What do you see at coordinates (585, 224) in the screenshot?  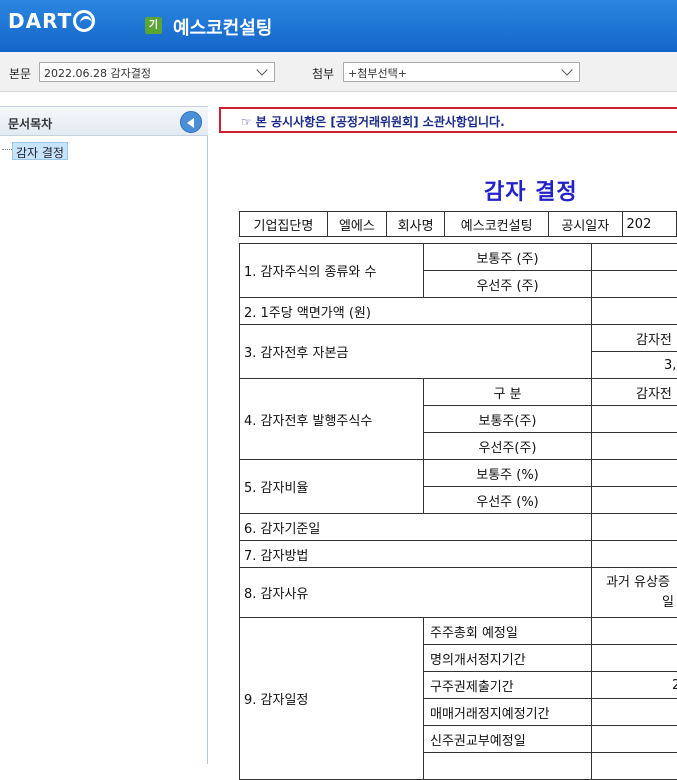 I see `date-label: 공시일자` at bounding box center [585, 224].